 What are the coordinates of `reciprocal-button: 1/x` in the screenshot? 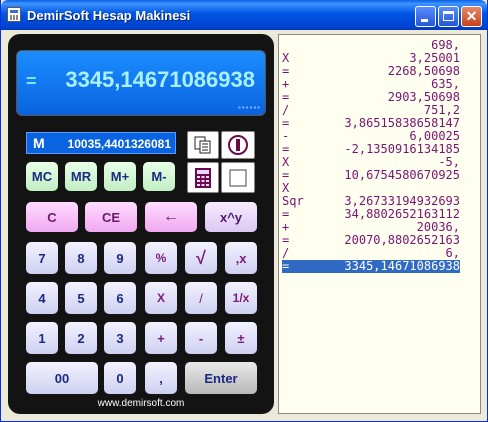 It's located at (241, 298).